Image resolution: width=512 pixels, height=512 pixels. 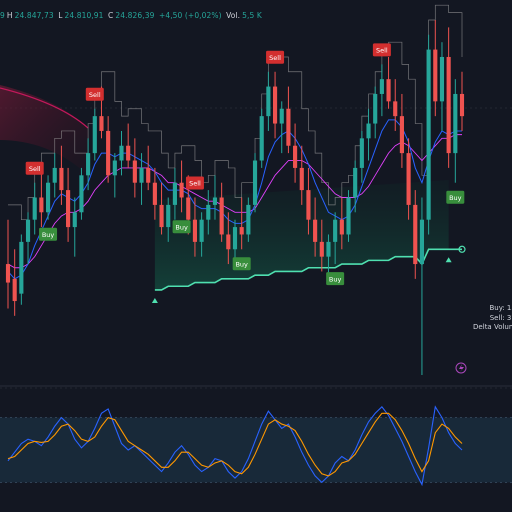 I want to click on high-label: H, so click(x=9, y=15).